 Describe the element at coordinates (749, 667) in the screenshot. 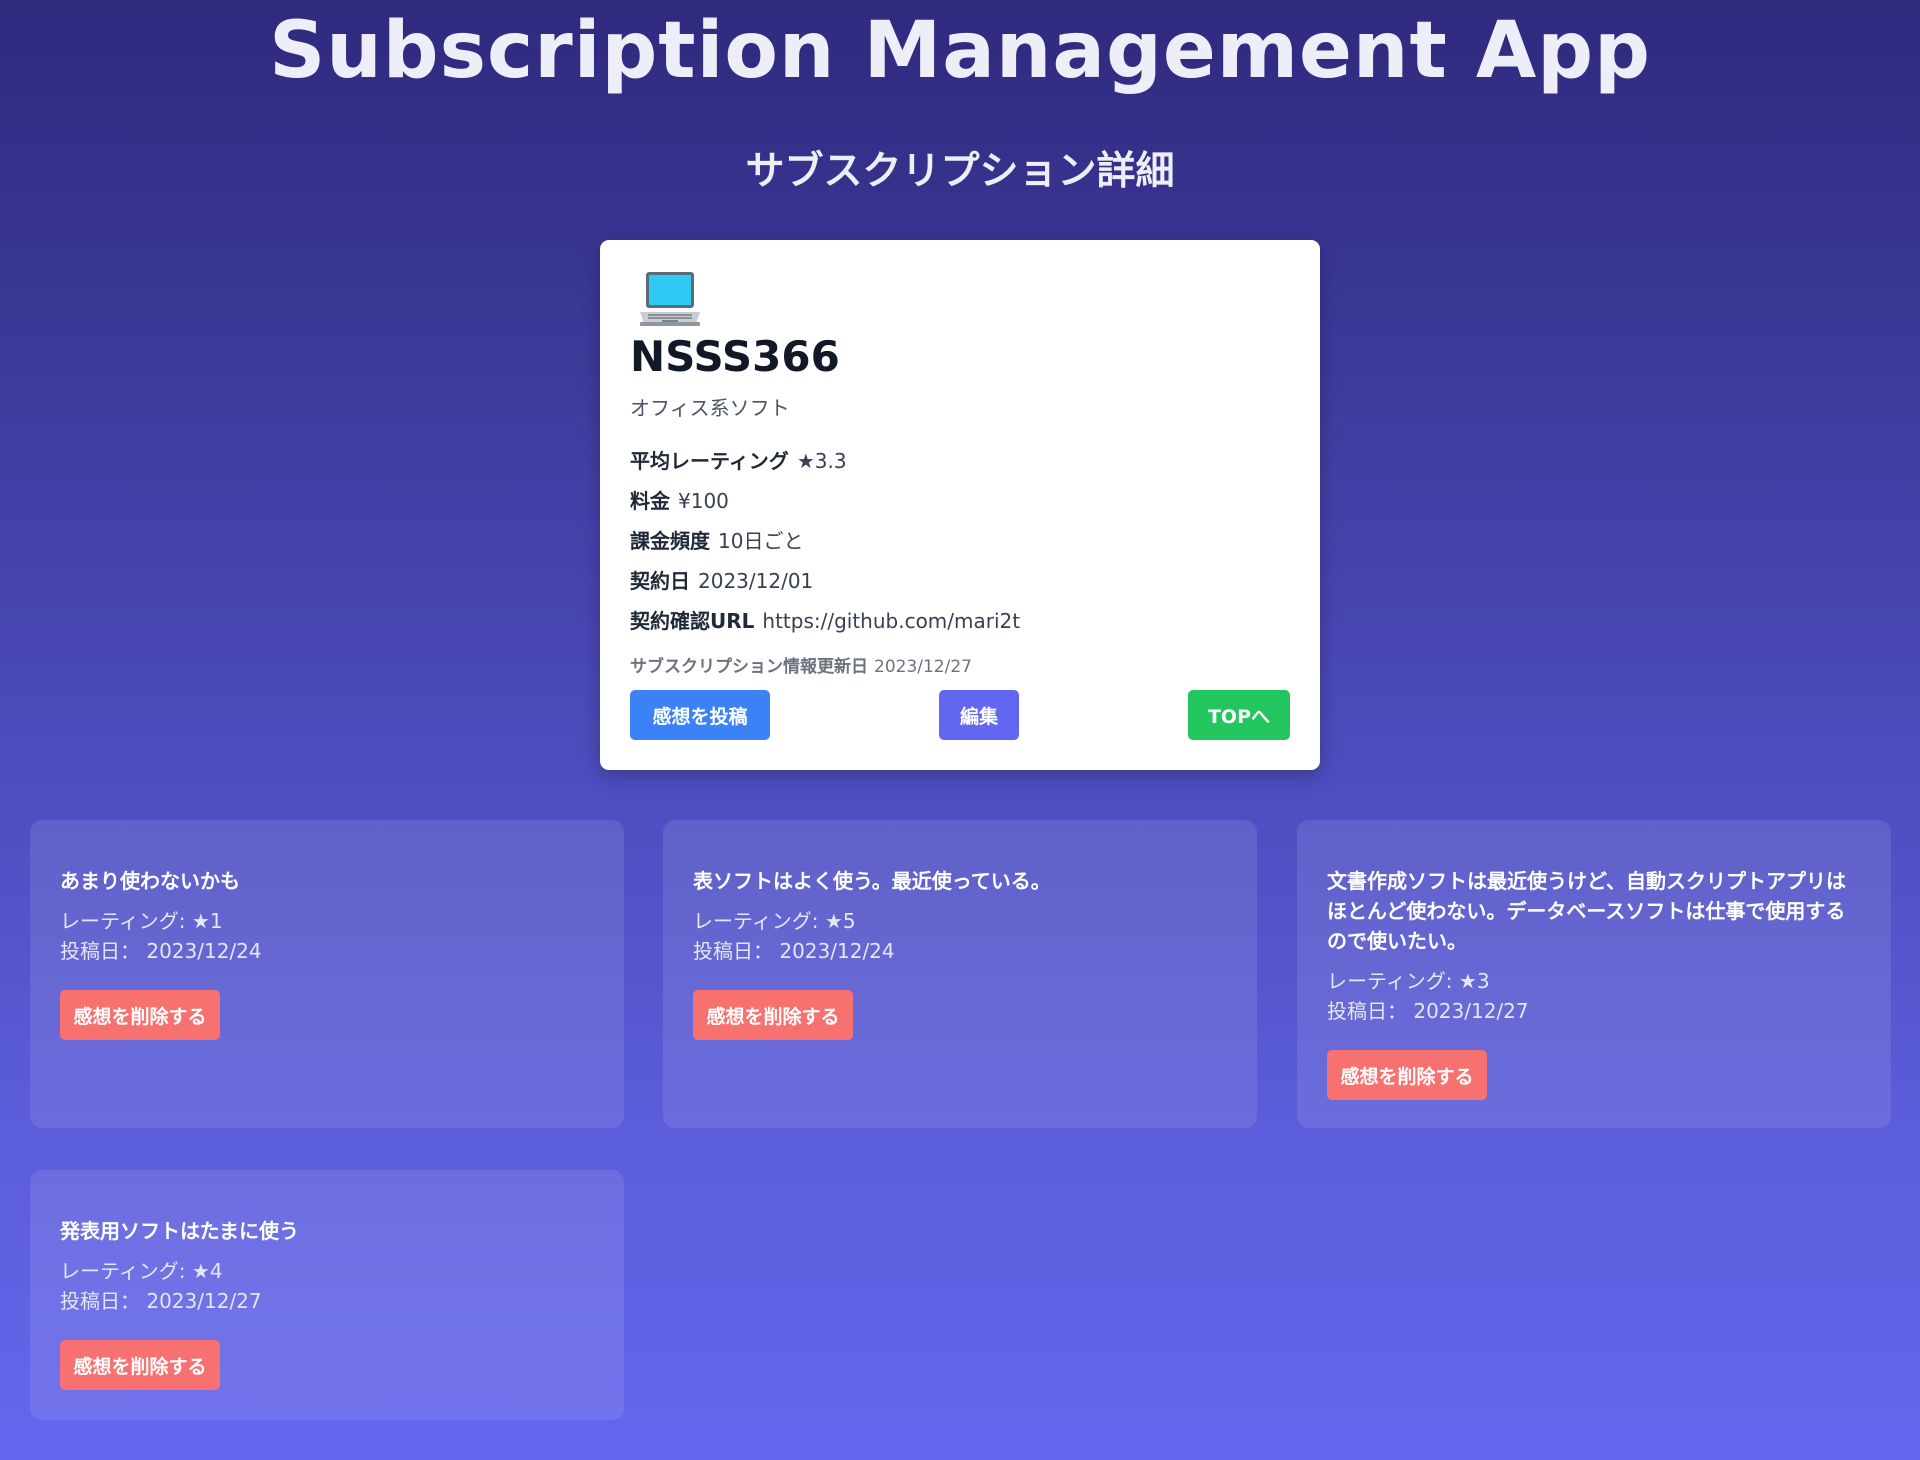

I see `updated-date-label: サブスクリプション情報更新日` at that location.